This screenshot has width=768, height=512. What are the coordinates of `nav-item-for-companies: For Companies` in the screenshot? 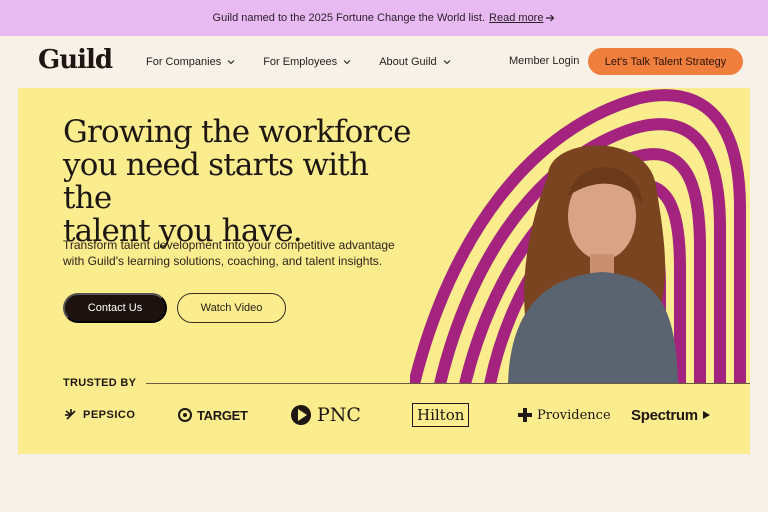 It's located at (190, 62).